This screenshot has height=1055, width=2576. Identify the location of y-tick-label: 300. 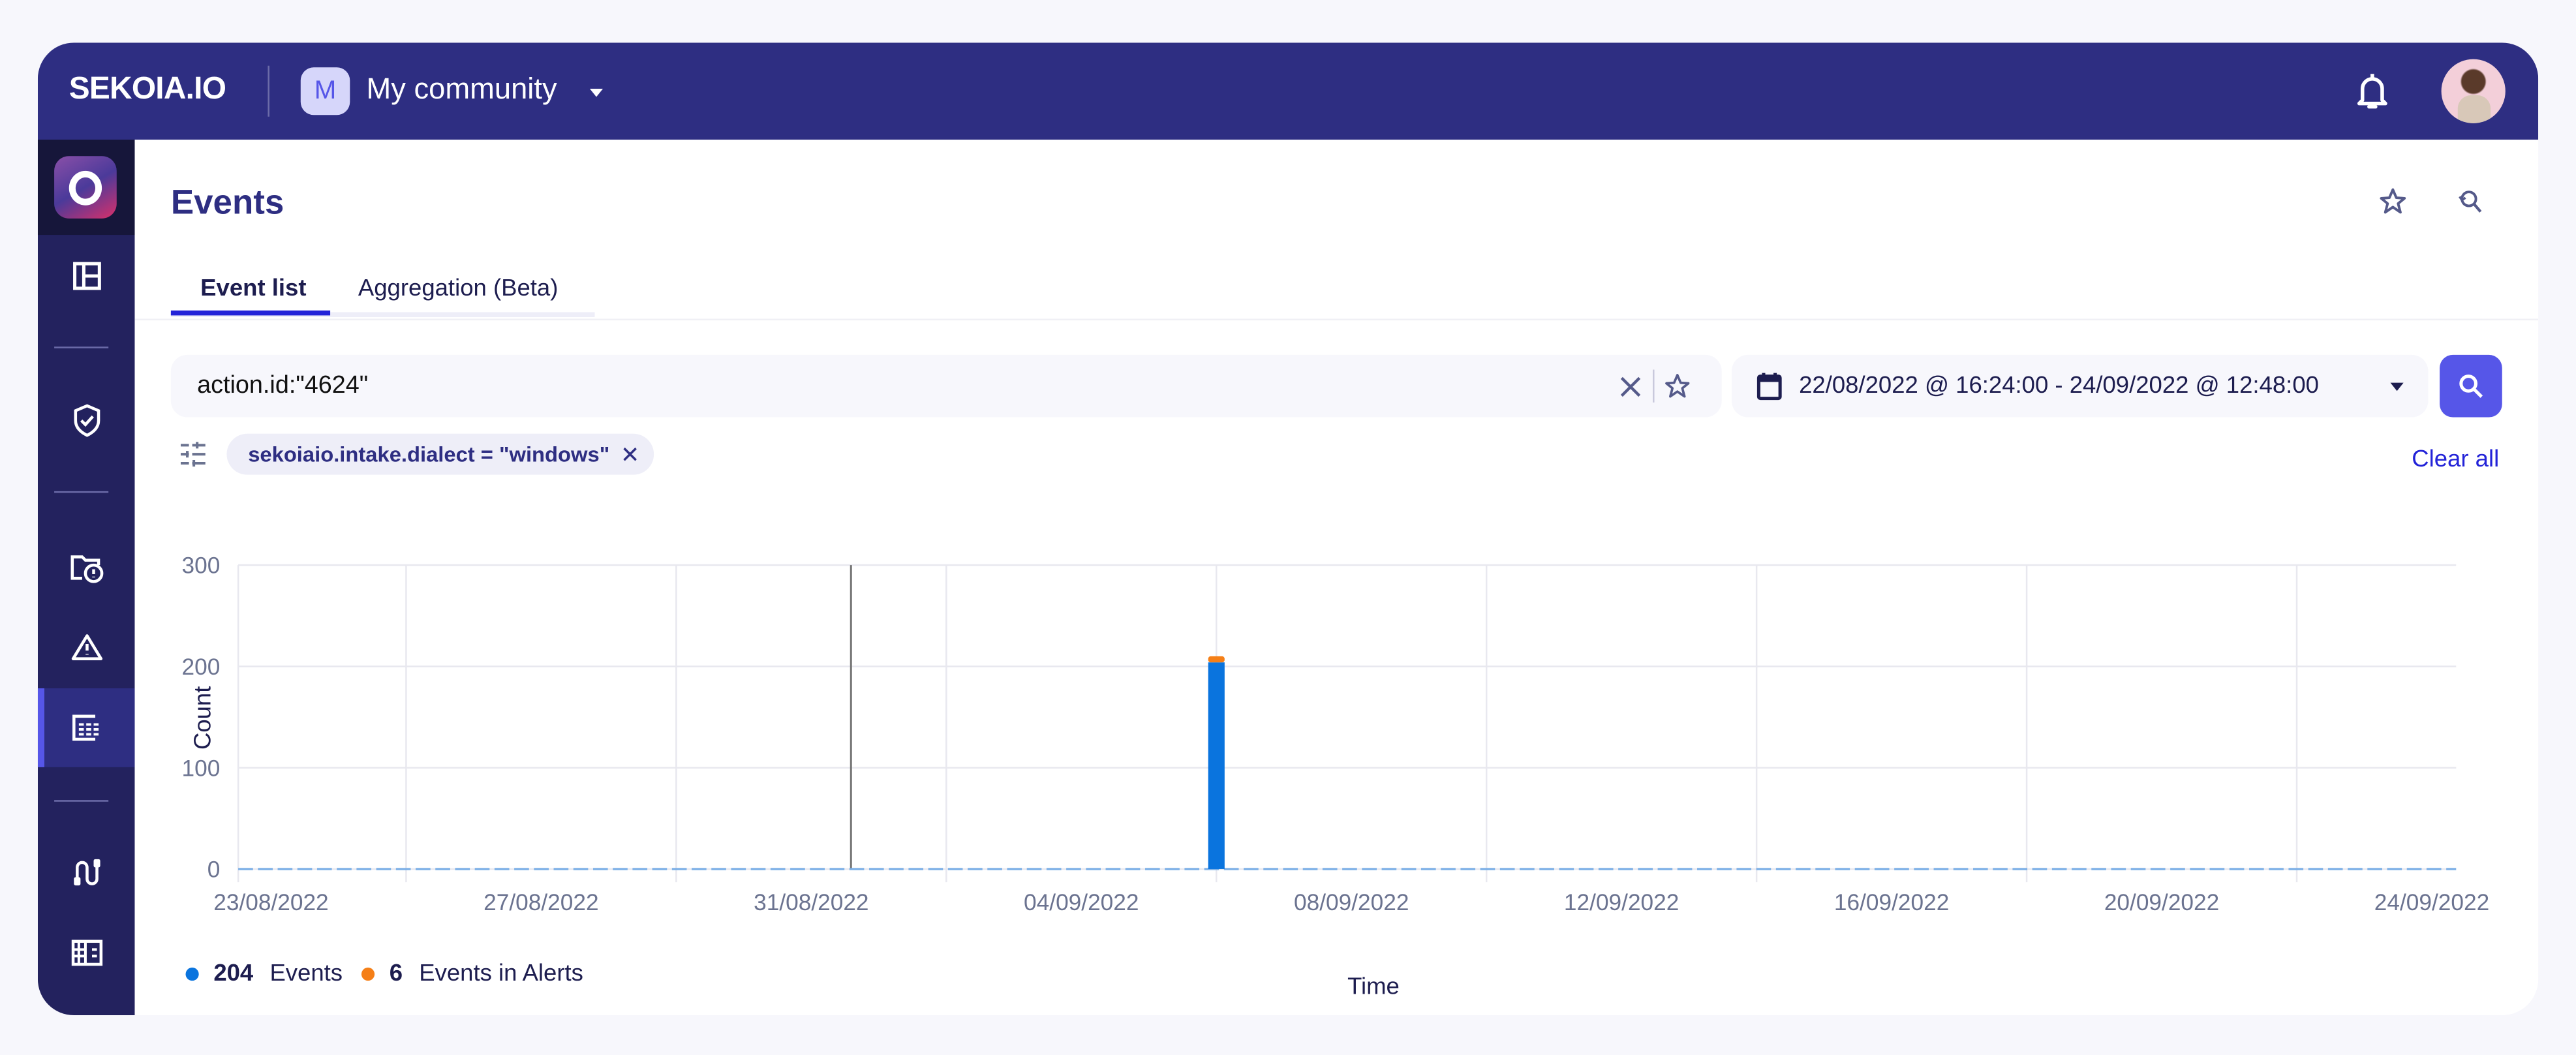
(201, 566).